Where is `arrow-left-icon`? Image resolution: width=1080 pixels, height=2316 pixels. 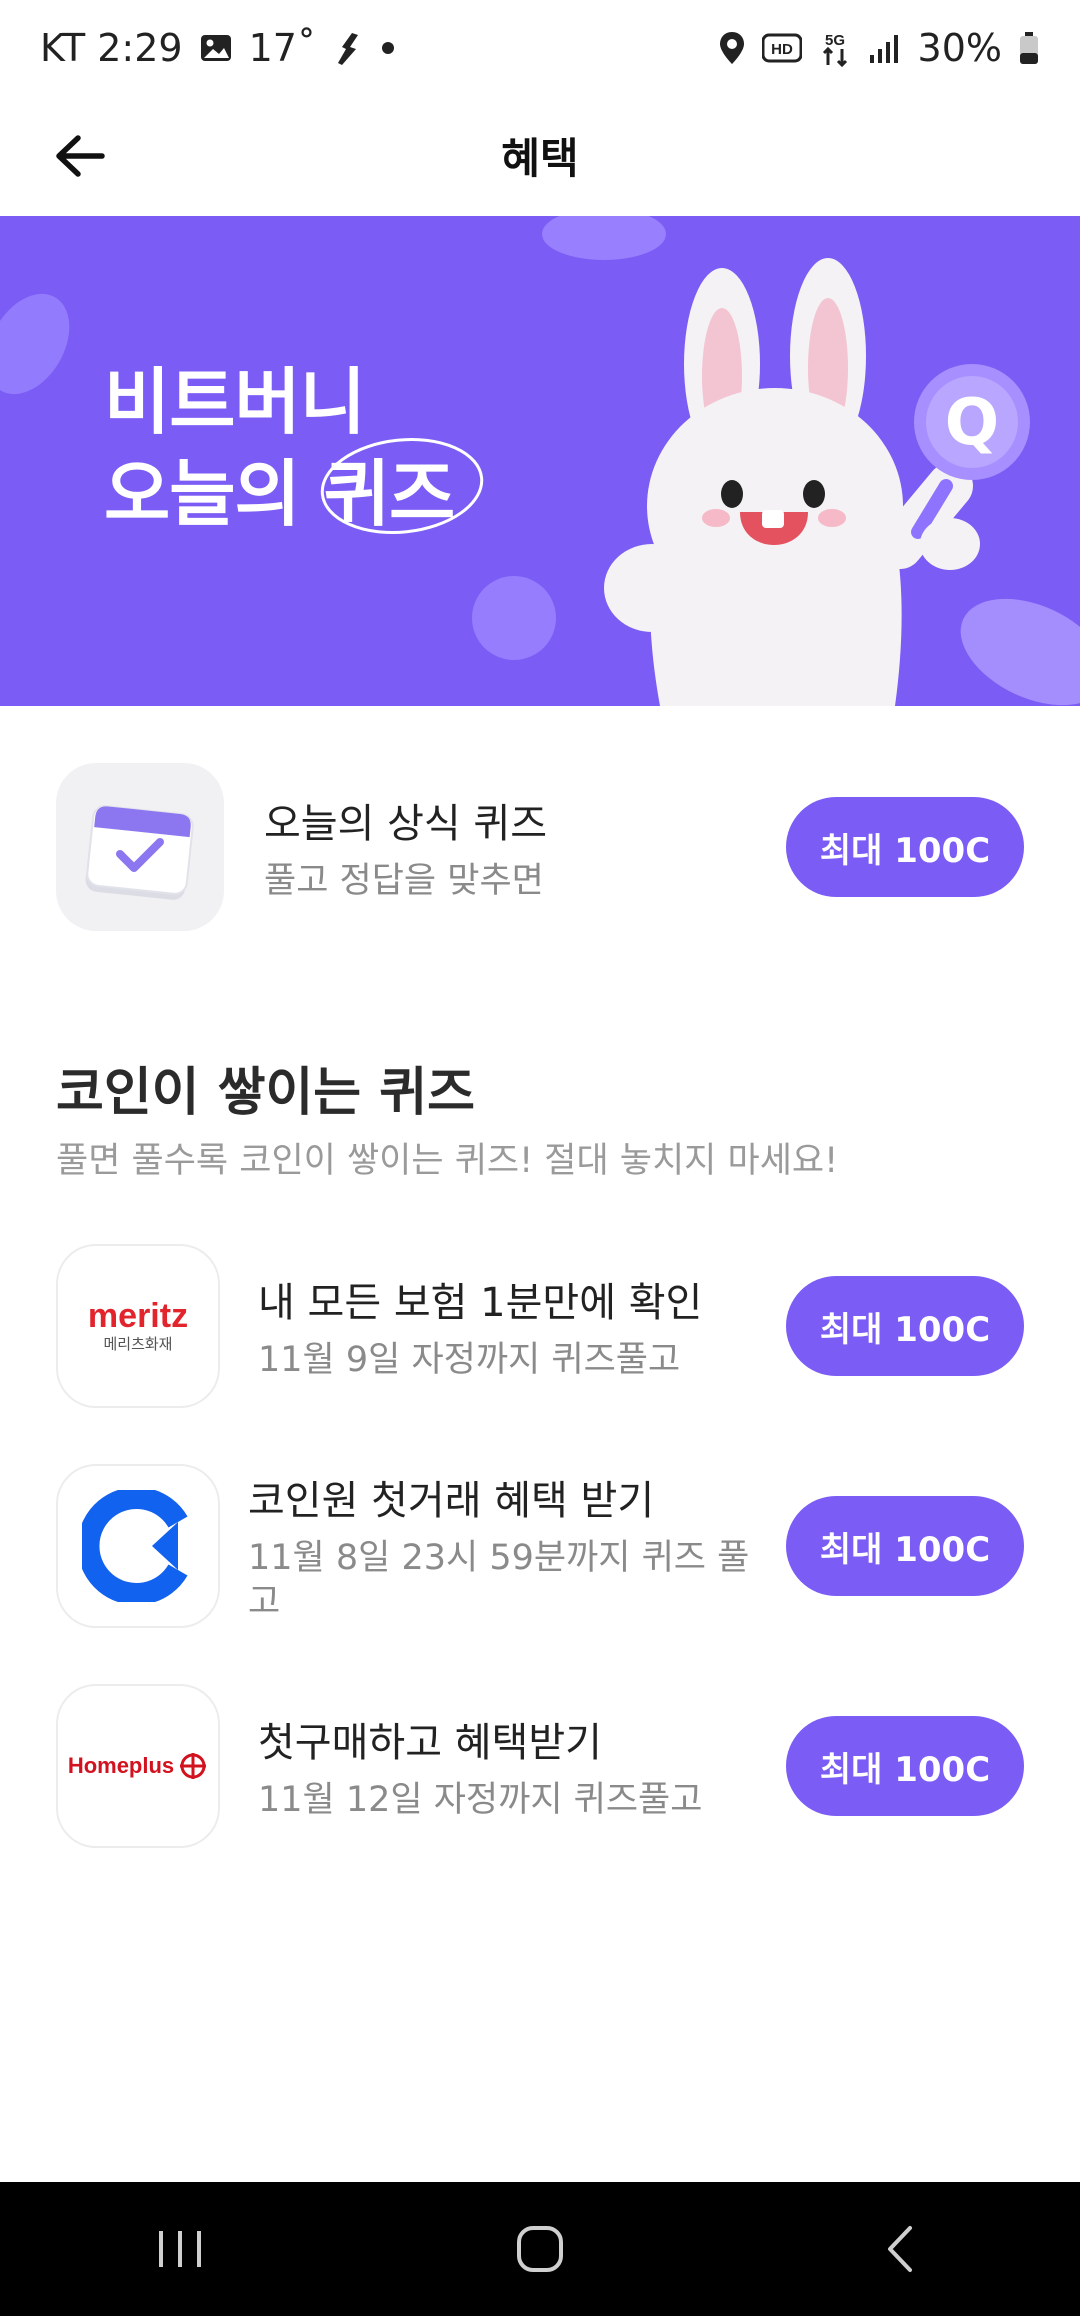
arrow-left-icon is located at coordinates (80, 156).